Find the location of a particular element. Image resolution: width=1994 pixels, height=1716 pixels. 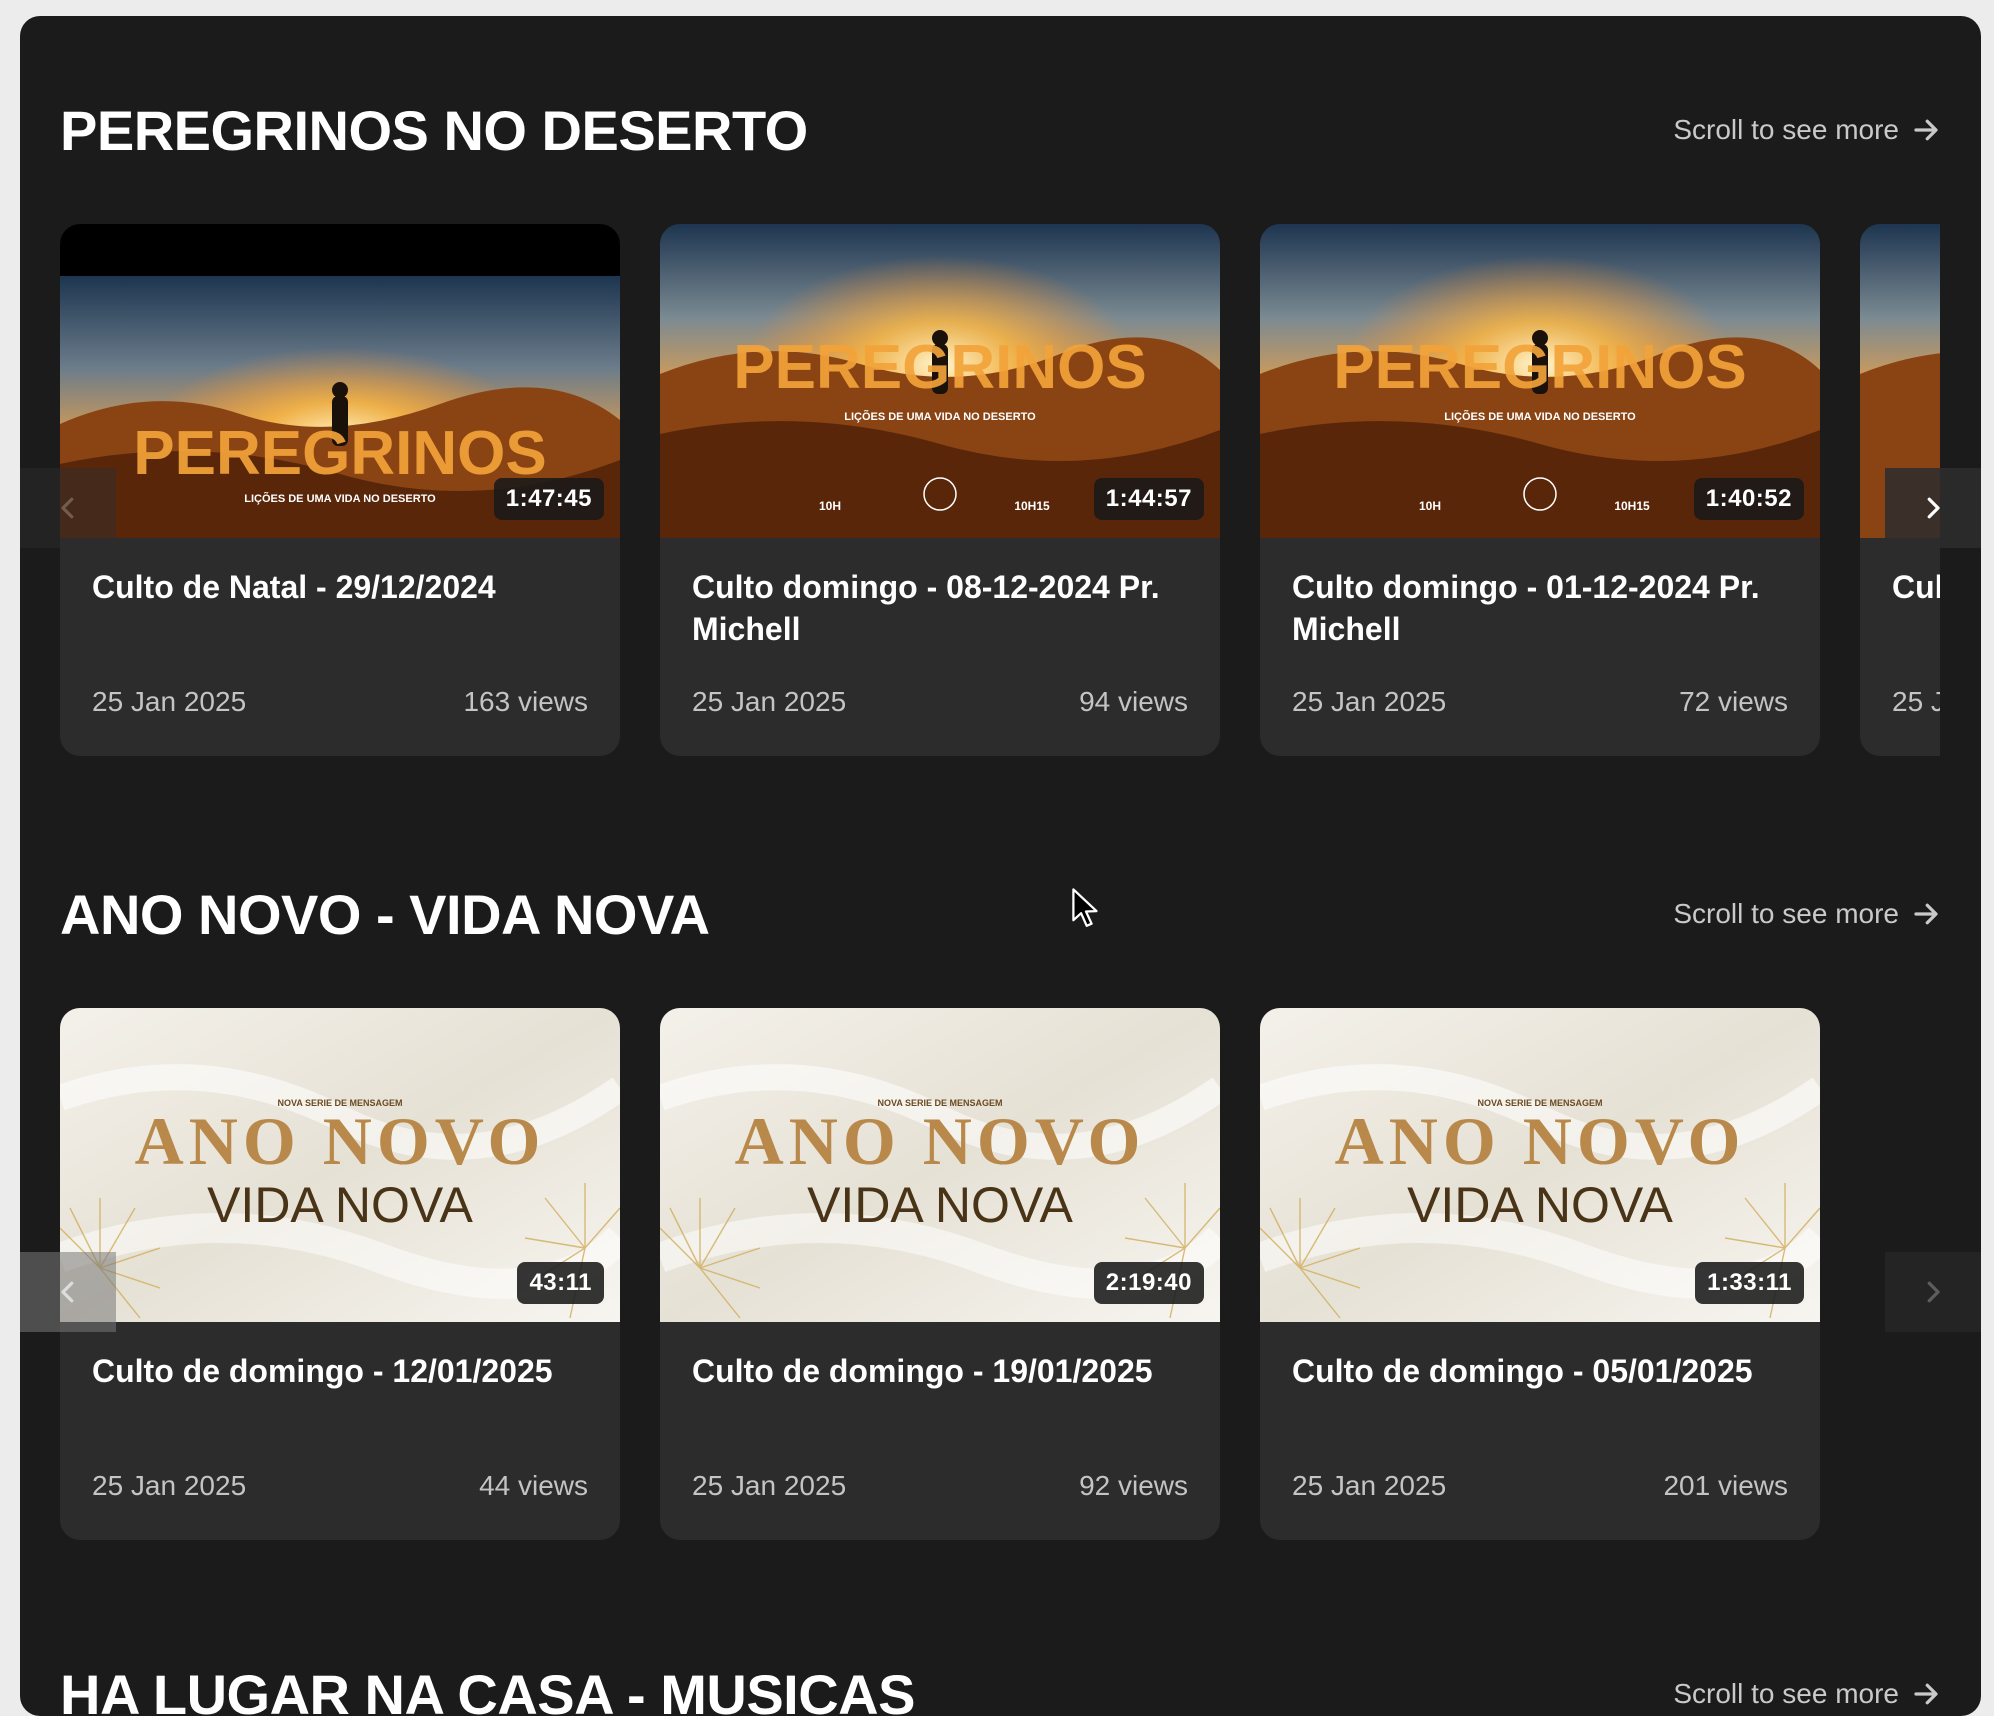

video-meta: 25 Jan 2025 94 views is located at coordinates (940, 702).